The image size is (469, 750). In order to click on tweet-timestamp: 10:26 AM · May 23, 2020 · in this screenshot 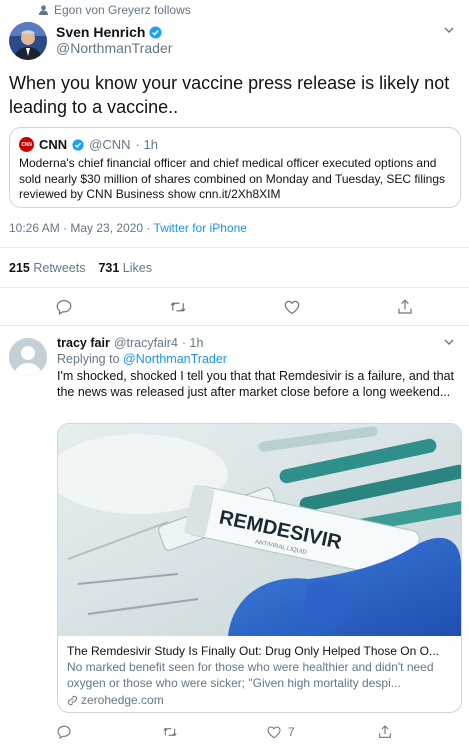, I will do `click(79, 228)`.